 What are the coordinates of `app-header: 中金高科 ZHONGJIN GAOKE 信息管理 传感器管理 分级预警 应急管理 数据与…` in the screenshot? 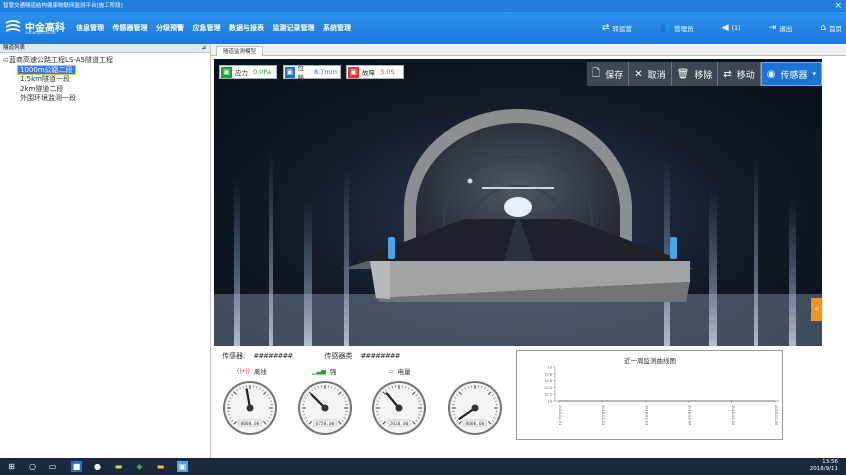 It's located at (423, 28).